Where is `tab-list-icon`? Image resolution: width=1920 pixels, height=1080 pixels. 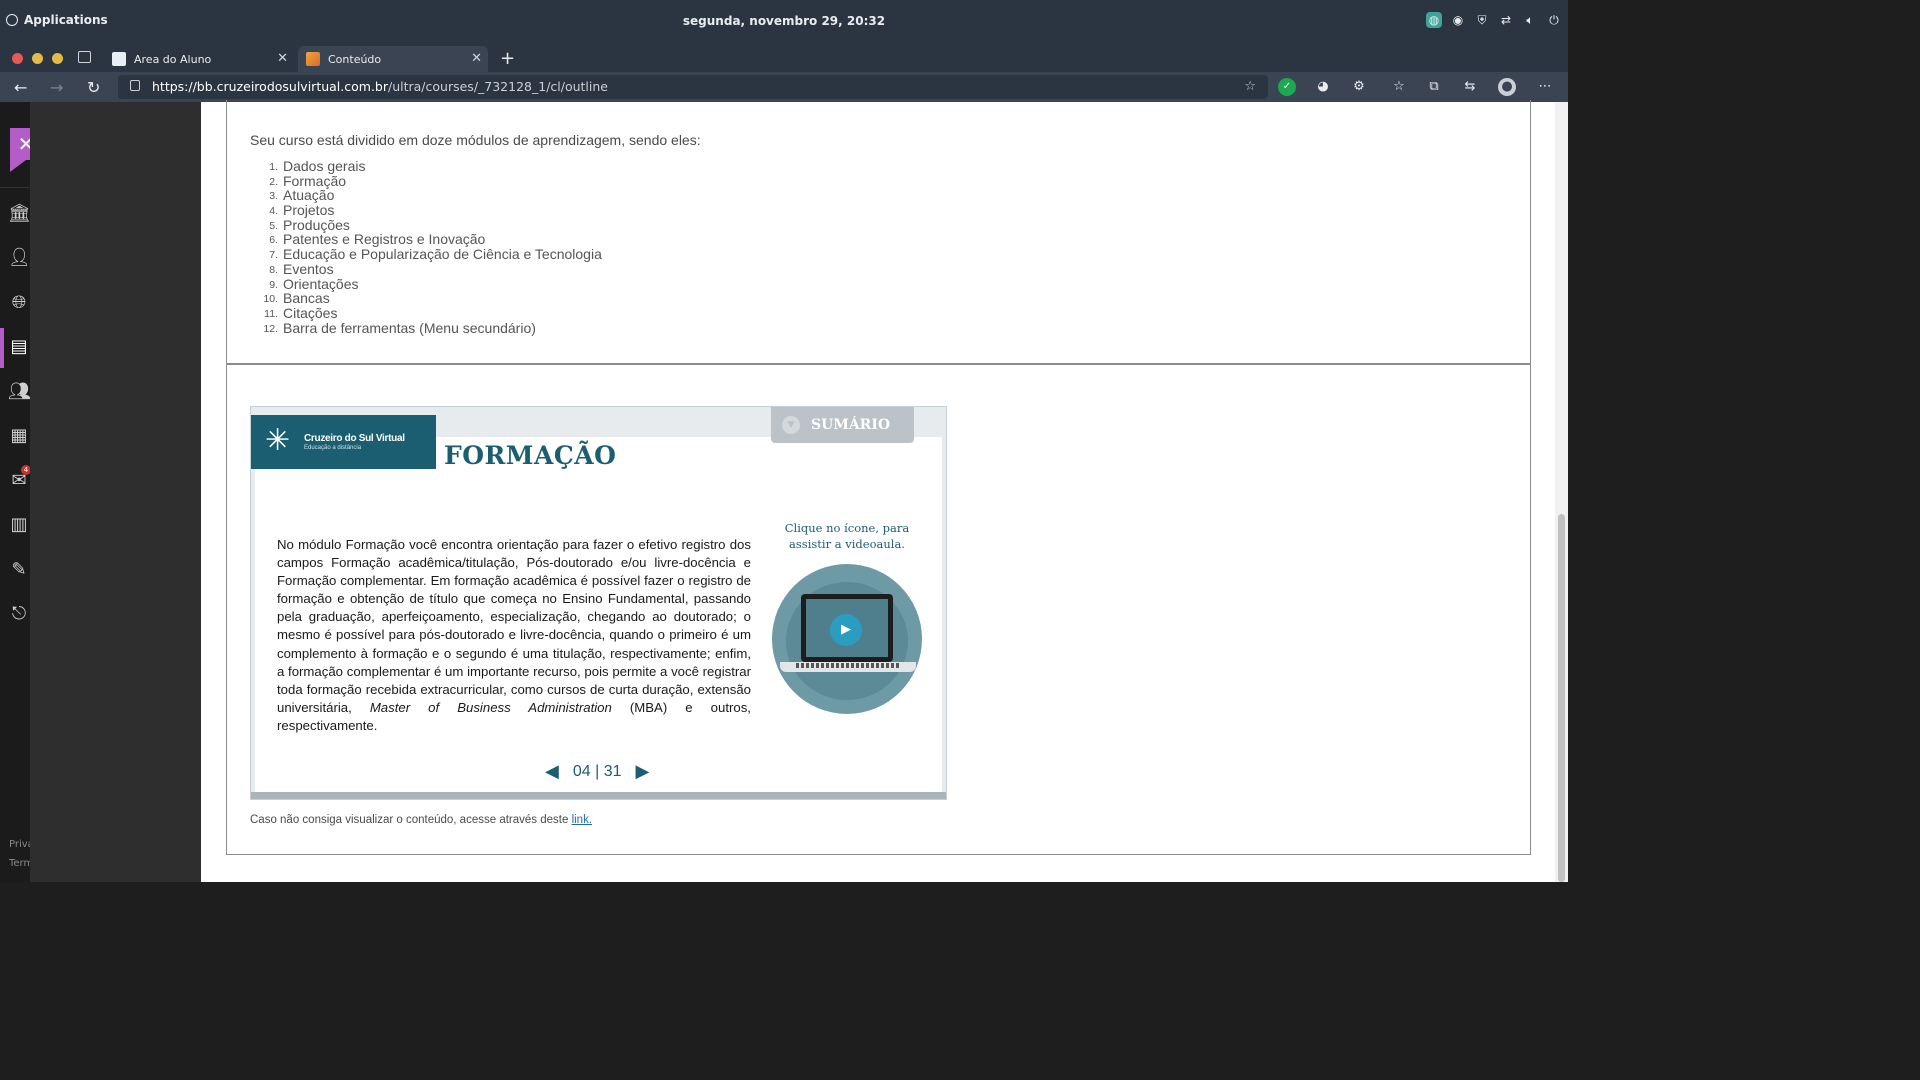
tab-list-icon is located at coordinates (84, 57).